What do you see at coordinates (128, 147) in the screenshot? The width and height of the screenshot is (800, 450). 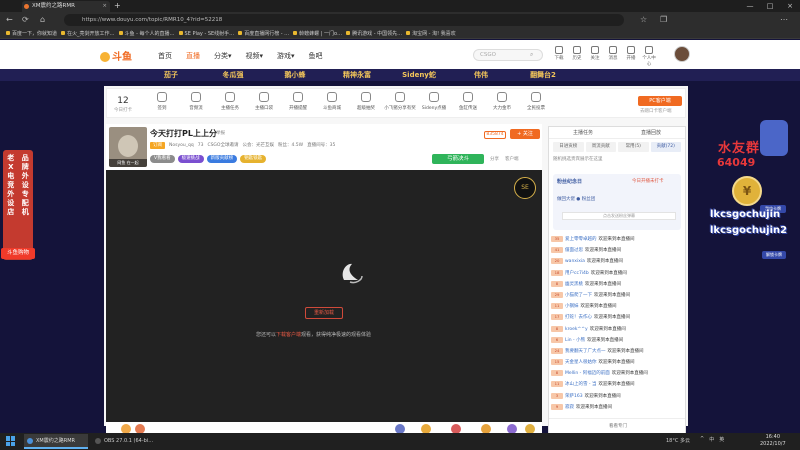 I see `room-avatar: 网鱼 在一起` at bounding box center [128, 147].